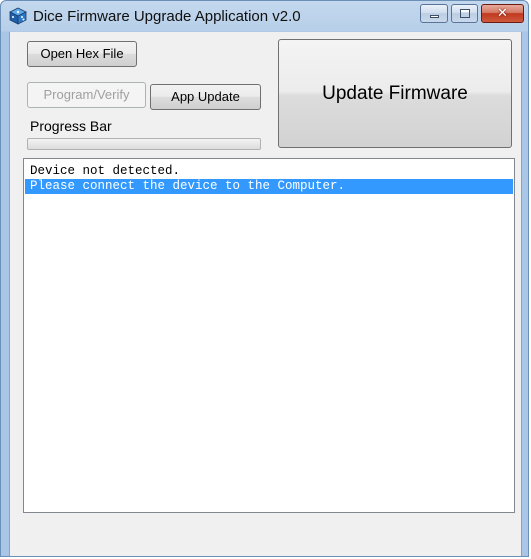  I want to click on title-bar: Dice Firmware Upgrade Application v2.0 ✕, so click(264, 16).